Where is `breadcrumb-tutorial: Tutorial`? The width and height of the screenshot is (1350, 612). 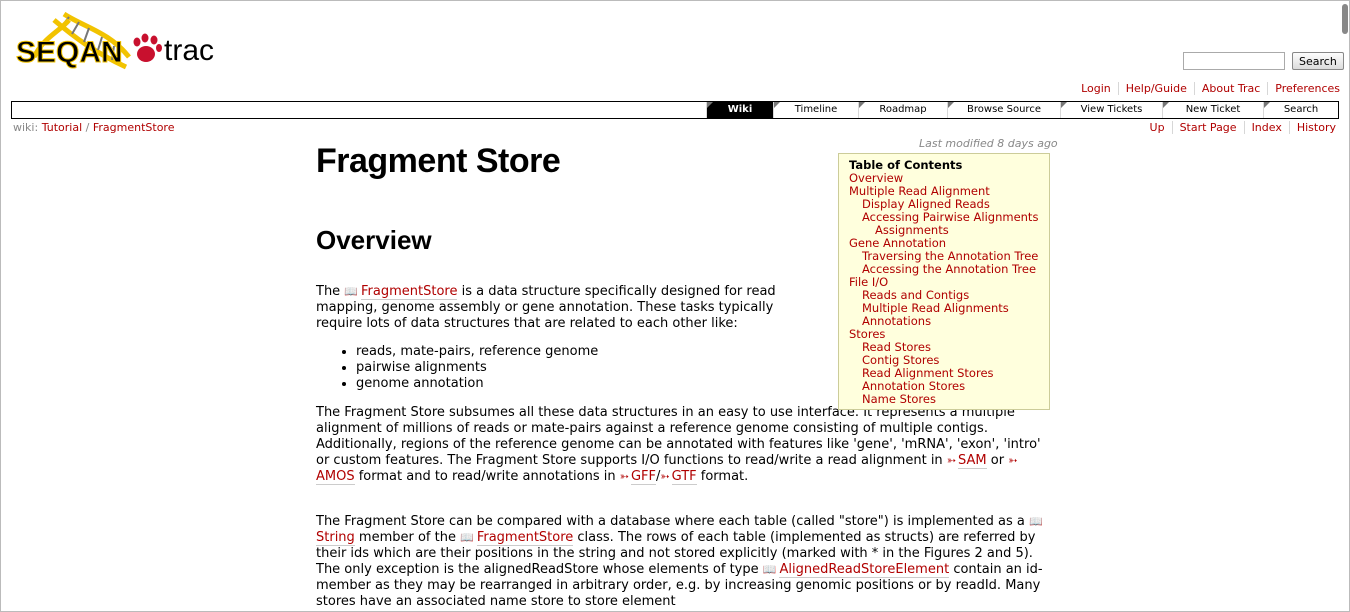 breadcrumb-tutorial: Tutorial is located at coordinates (62, 127).